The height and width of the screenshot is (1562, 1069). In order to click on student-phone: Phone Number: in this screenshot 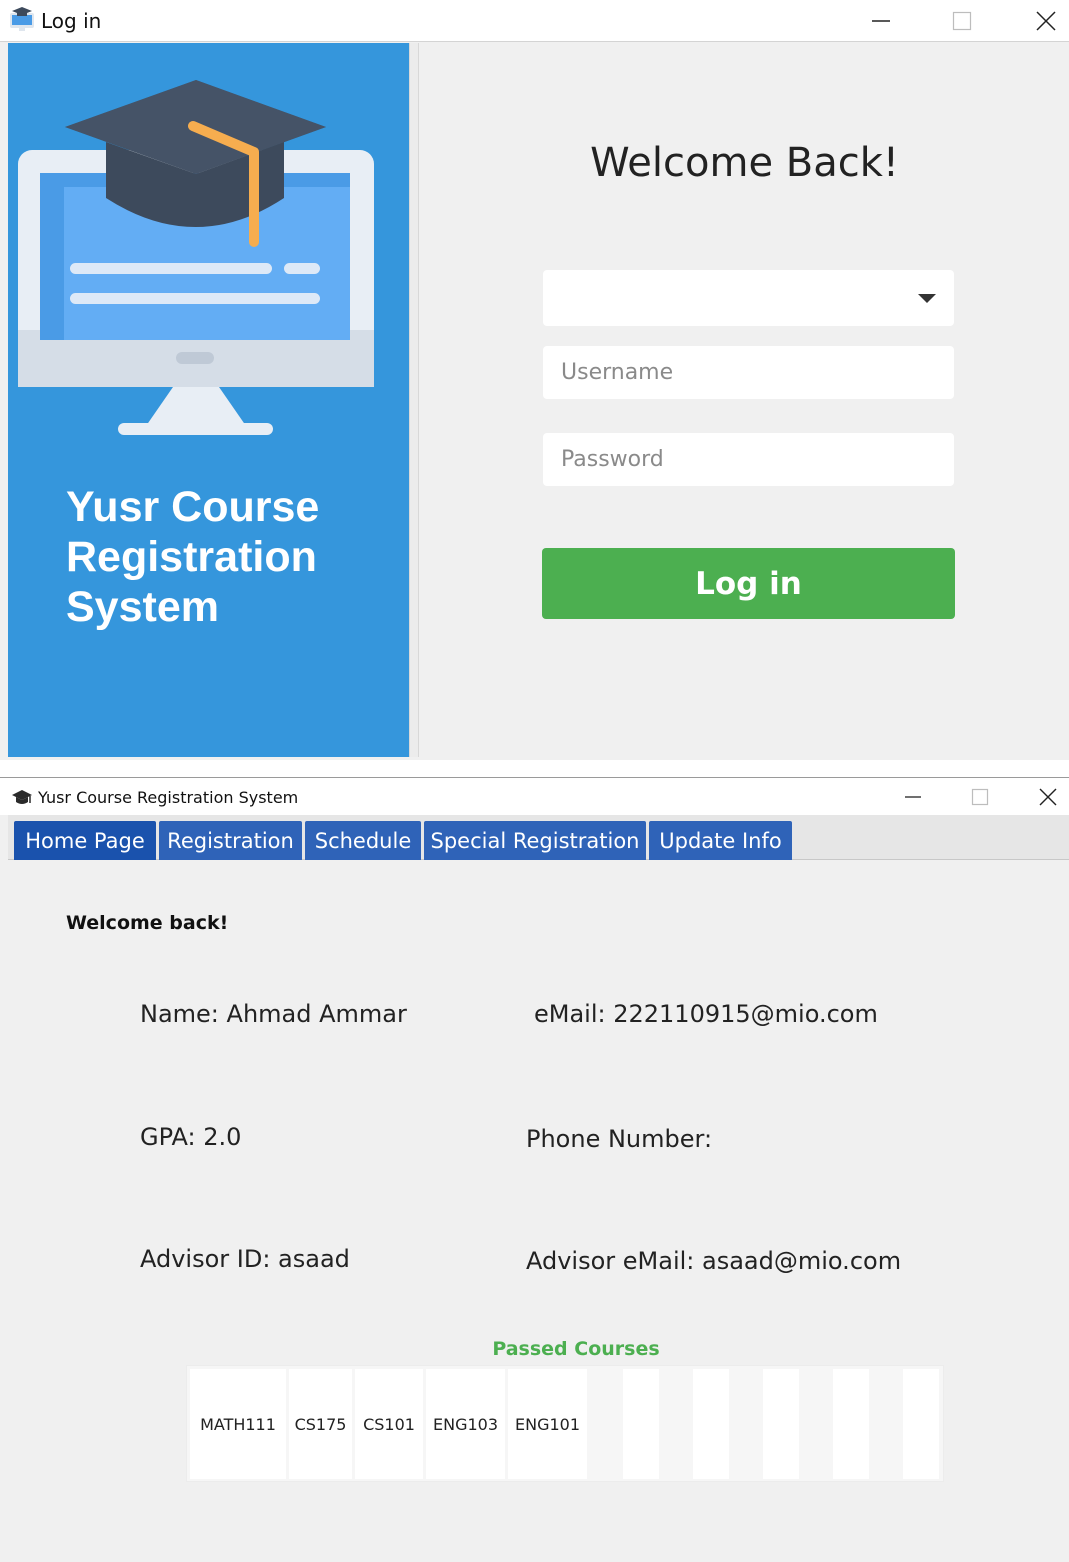, I will do `click(619, 1139)`.